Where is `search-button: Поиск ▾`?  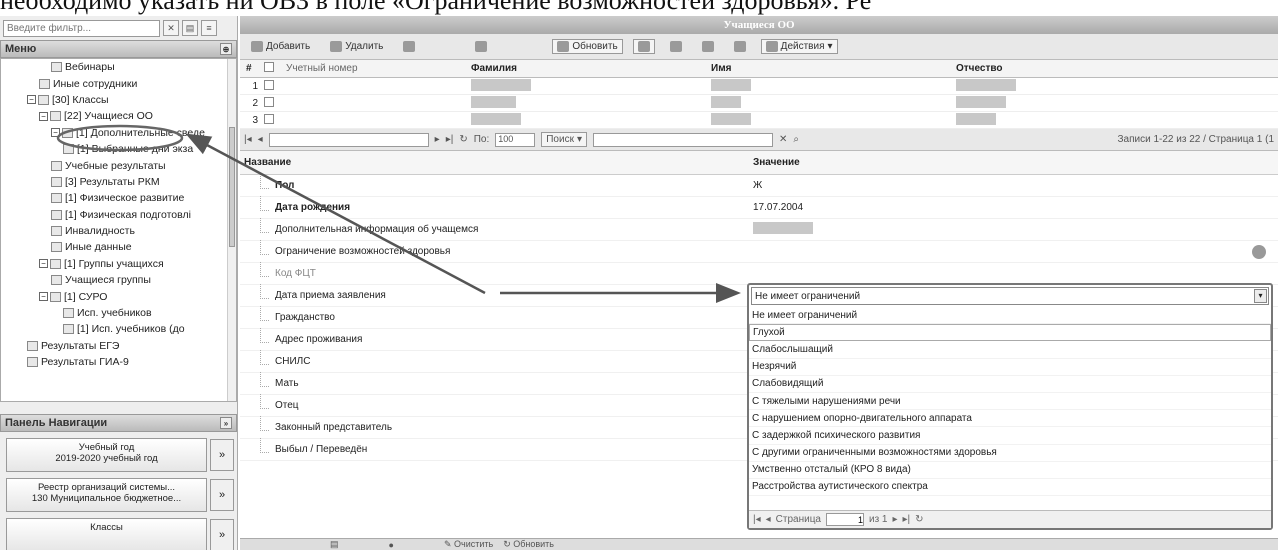
search-button: Поиск ▾ is located at coordinates (564, 139).